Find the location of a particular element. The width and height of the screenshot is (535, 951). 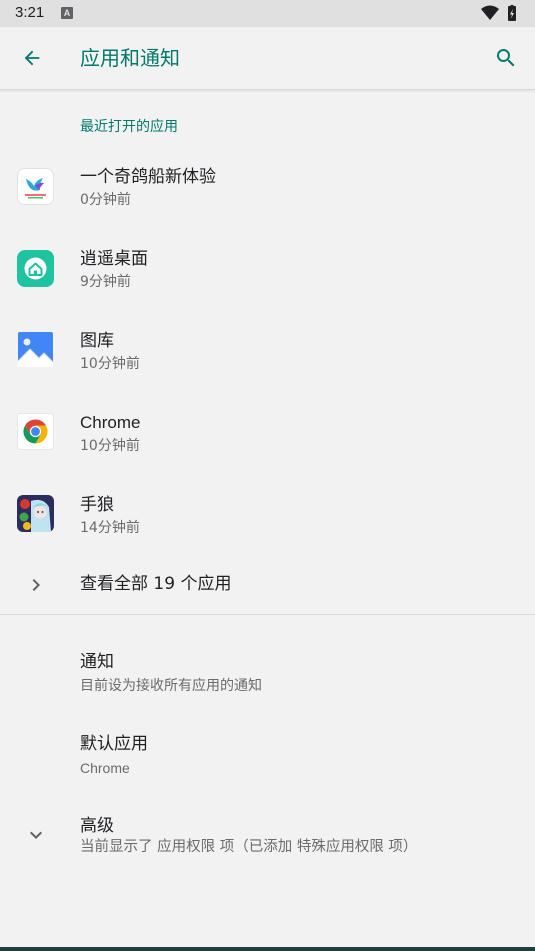

see-all-apps-label: 查看全部 19 个应用 is located at coordinates (156, 584).